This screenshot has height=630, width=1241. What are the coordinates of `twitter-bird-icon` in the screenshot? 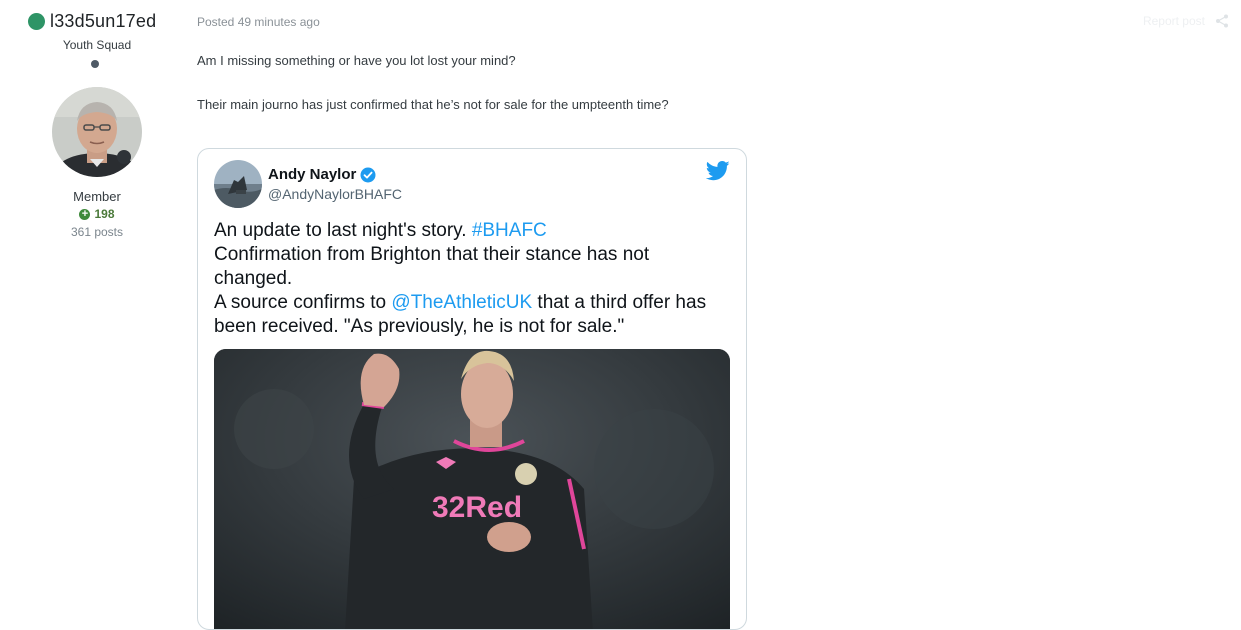 It's located at (718, 171).